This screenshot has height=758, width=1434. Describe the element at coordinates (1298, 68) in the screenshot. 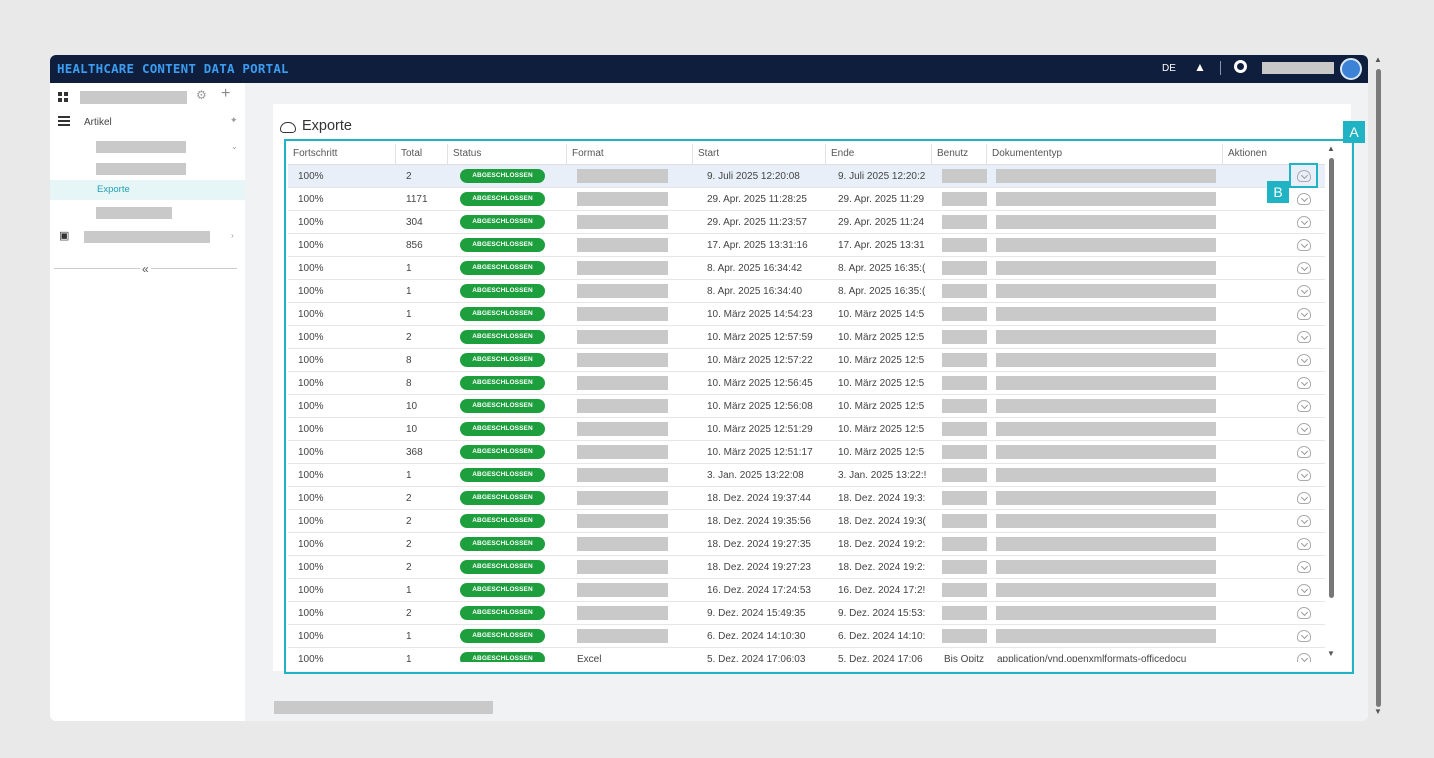

I see `user-name-redacted` at that location.